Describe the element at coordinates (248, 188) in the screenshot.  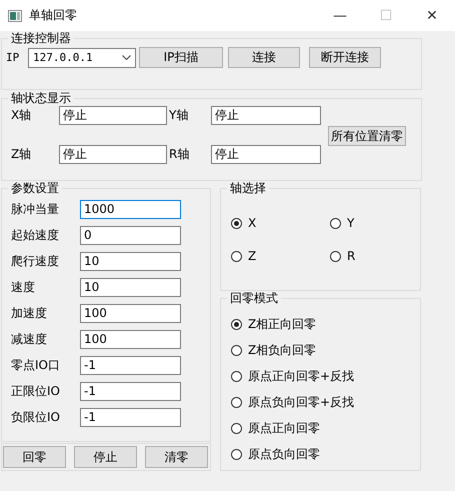
I see `group-title: 轴选择` at that location.